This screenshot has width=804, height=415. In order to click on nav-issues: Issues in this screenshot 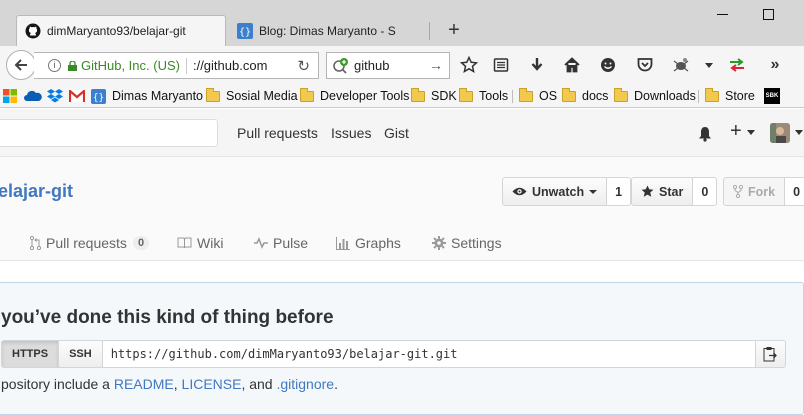, I will do `click(351, 133)`.